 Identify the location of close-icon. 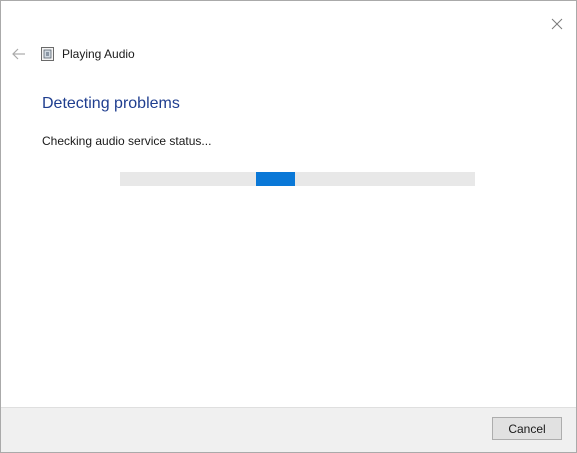
(557, 24).